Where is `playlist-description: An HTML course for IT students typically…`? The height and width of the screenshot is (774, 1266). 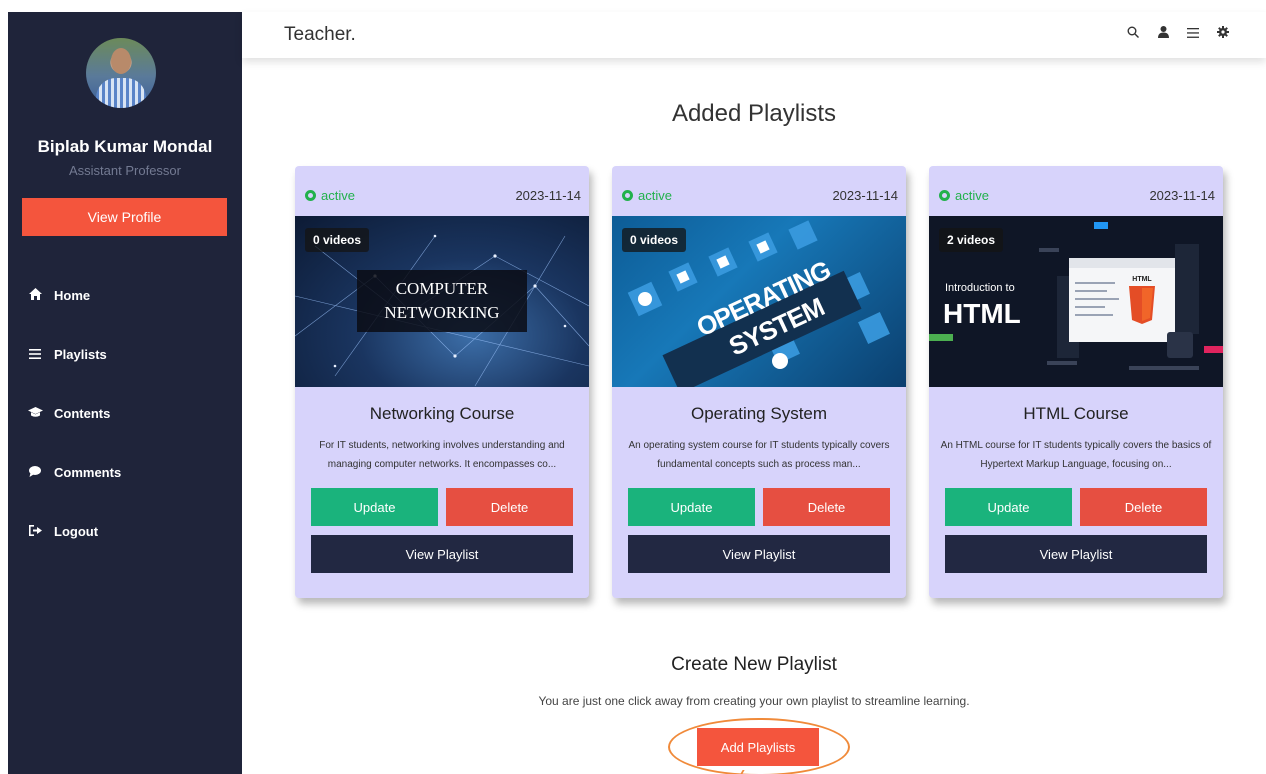 playlist-description: An HTML course for IT students typically… is located at coordinates (1076, 455).